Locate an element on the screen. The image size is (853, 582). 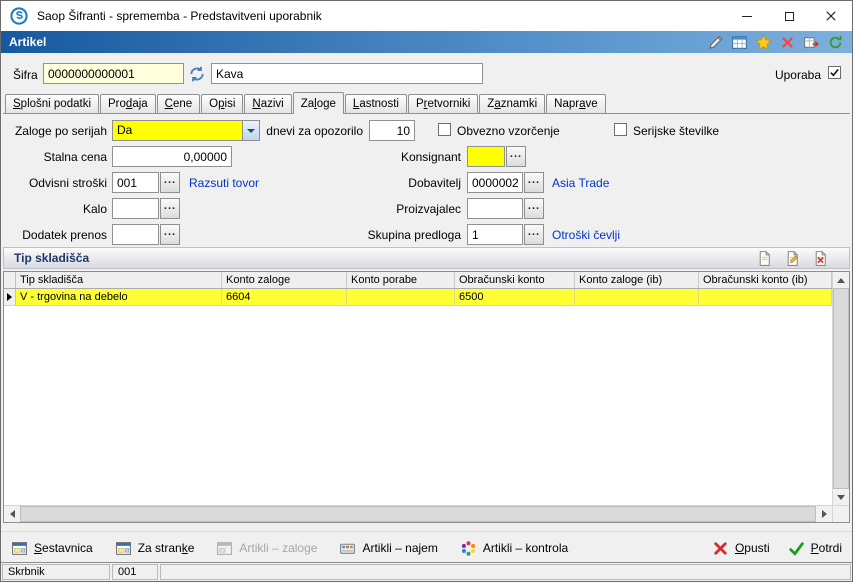
column-header: Obračunski konto is located at coordinates (515, 280).